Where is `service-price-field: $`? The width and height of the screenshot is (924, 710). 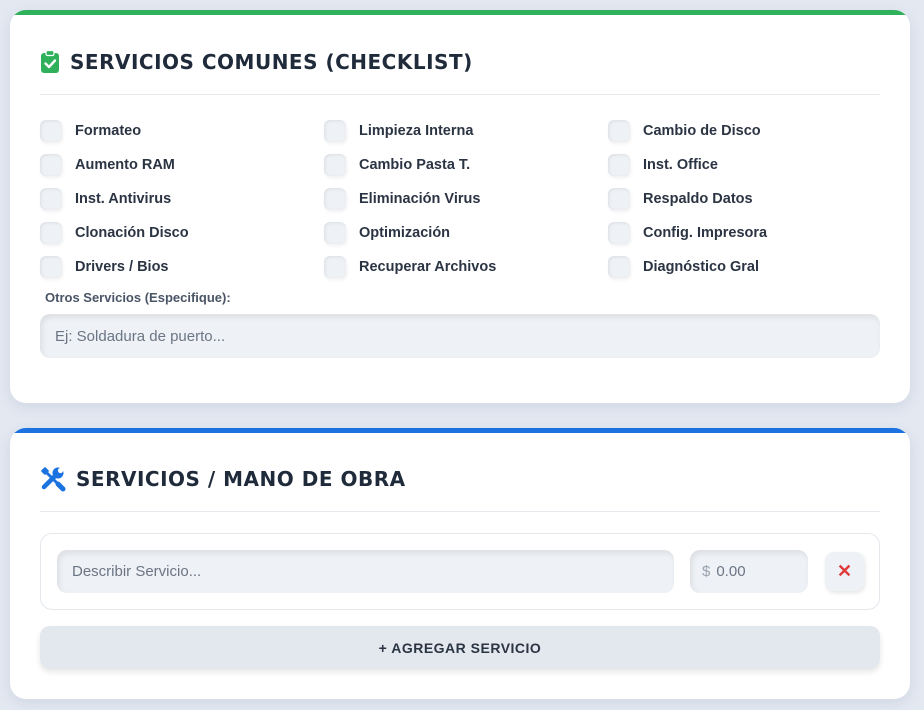 service-price-field: $ is located at coordinates (749, 571).